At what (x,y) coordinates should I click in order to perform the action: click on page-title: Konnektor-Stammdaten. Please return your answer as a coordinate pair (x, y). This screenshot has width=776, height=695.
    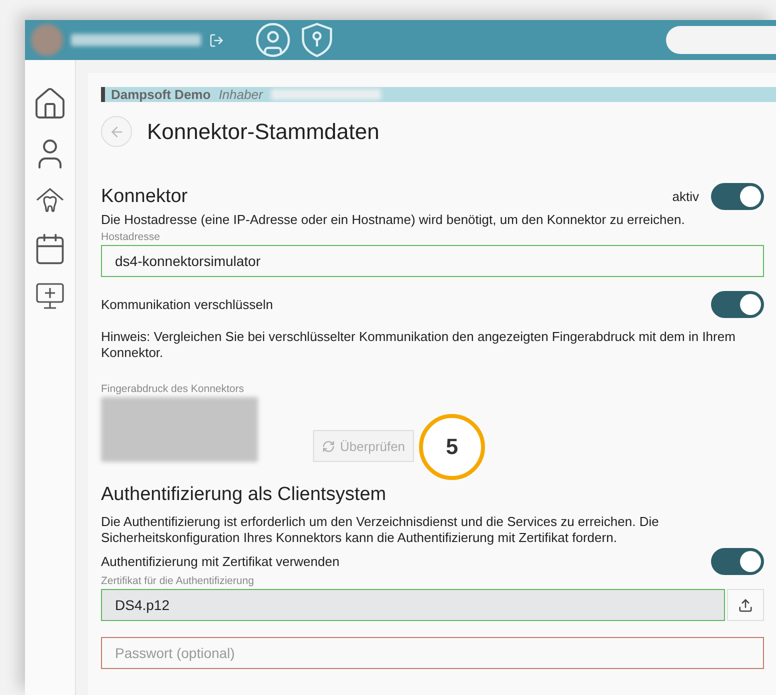
    Looking at the image, I should click on (263, 131).